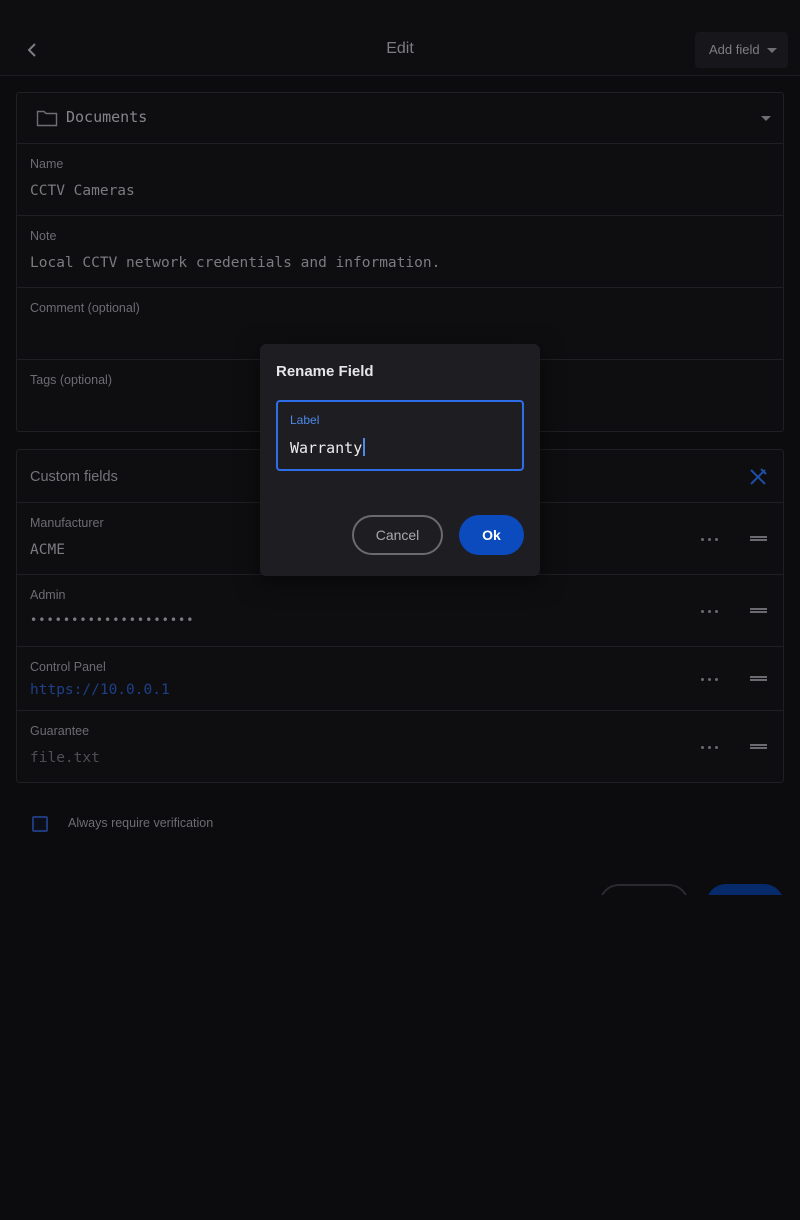 The width and height of the screenshot is (800, 1220). Describe the element at coordinates (74, 477) in the screenshot. I see `custom-fields-title: Custom fields` at that location.